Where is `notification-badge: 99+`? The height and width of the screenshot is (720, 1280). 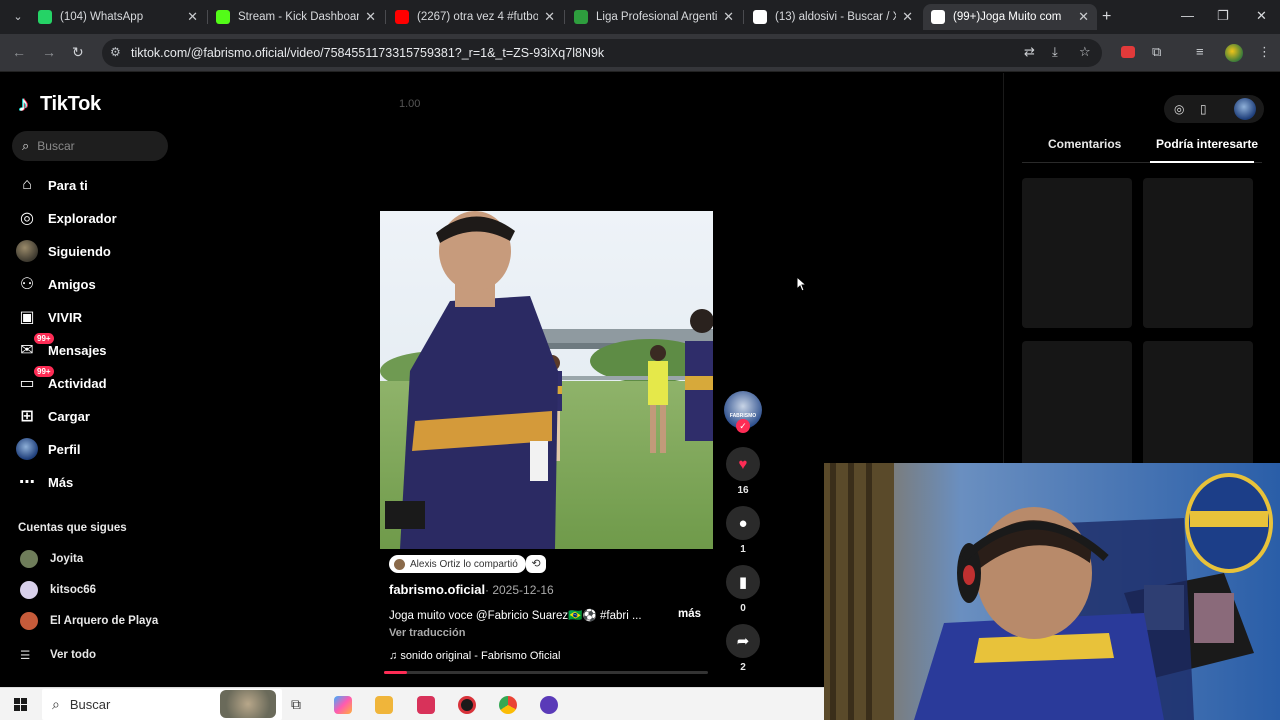 notification-badge: 99+ is located at coordinates (44, 338).